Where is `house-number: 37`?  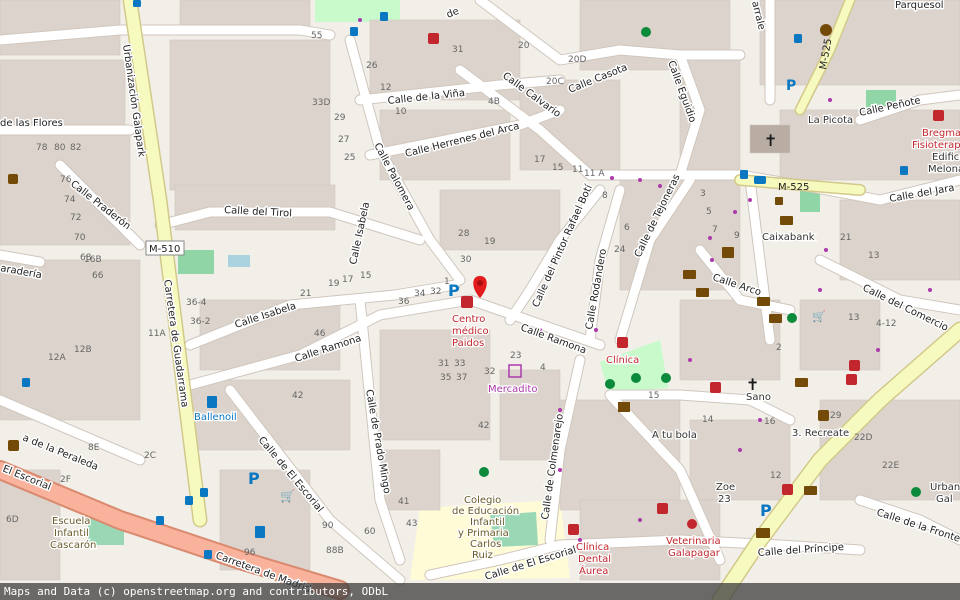
house-number: 37 is located at coordinates (461, 378).